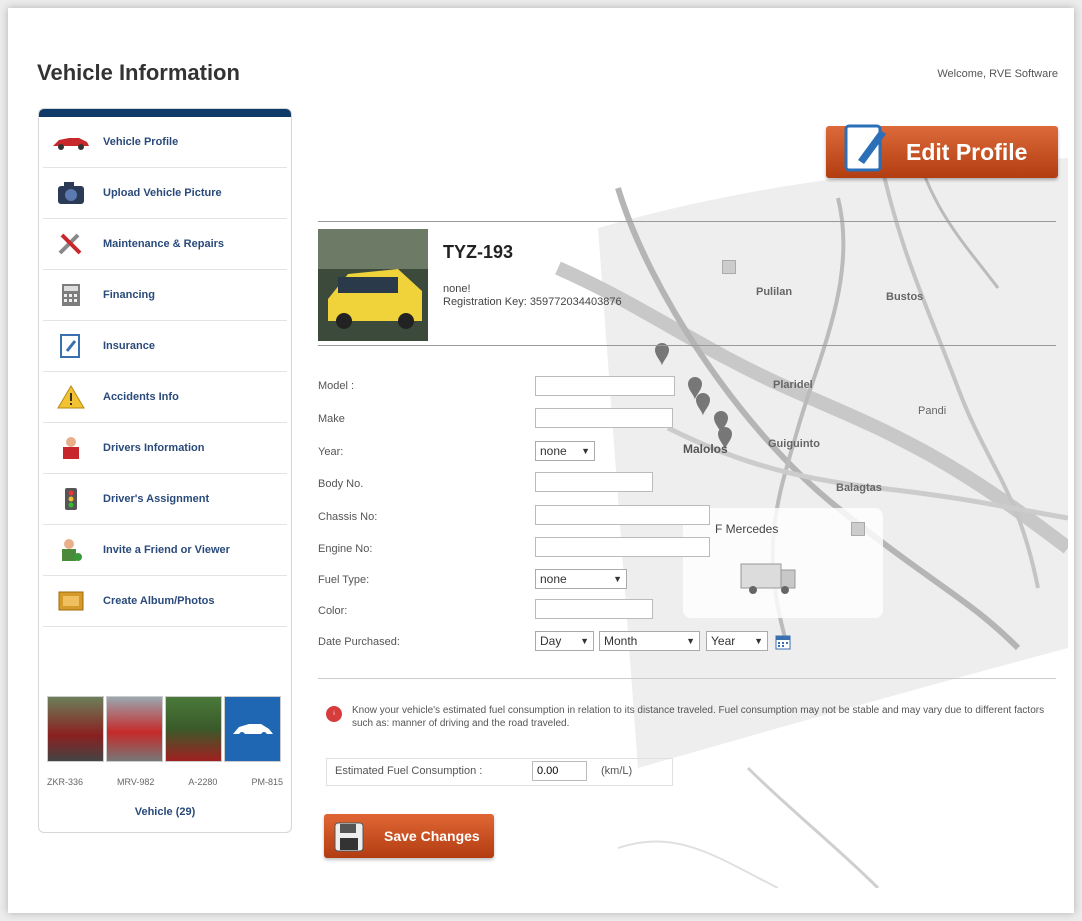  I want to click on sidebar-item-upload-picture: Upload Vehicle Picture, so click(165, 193).